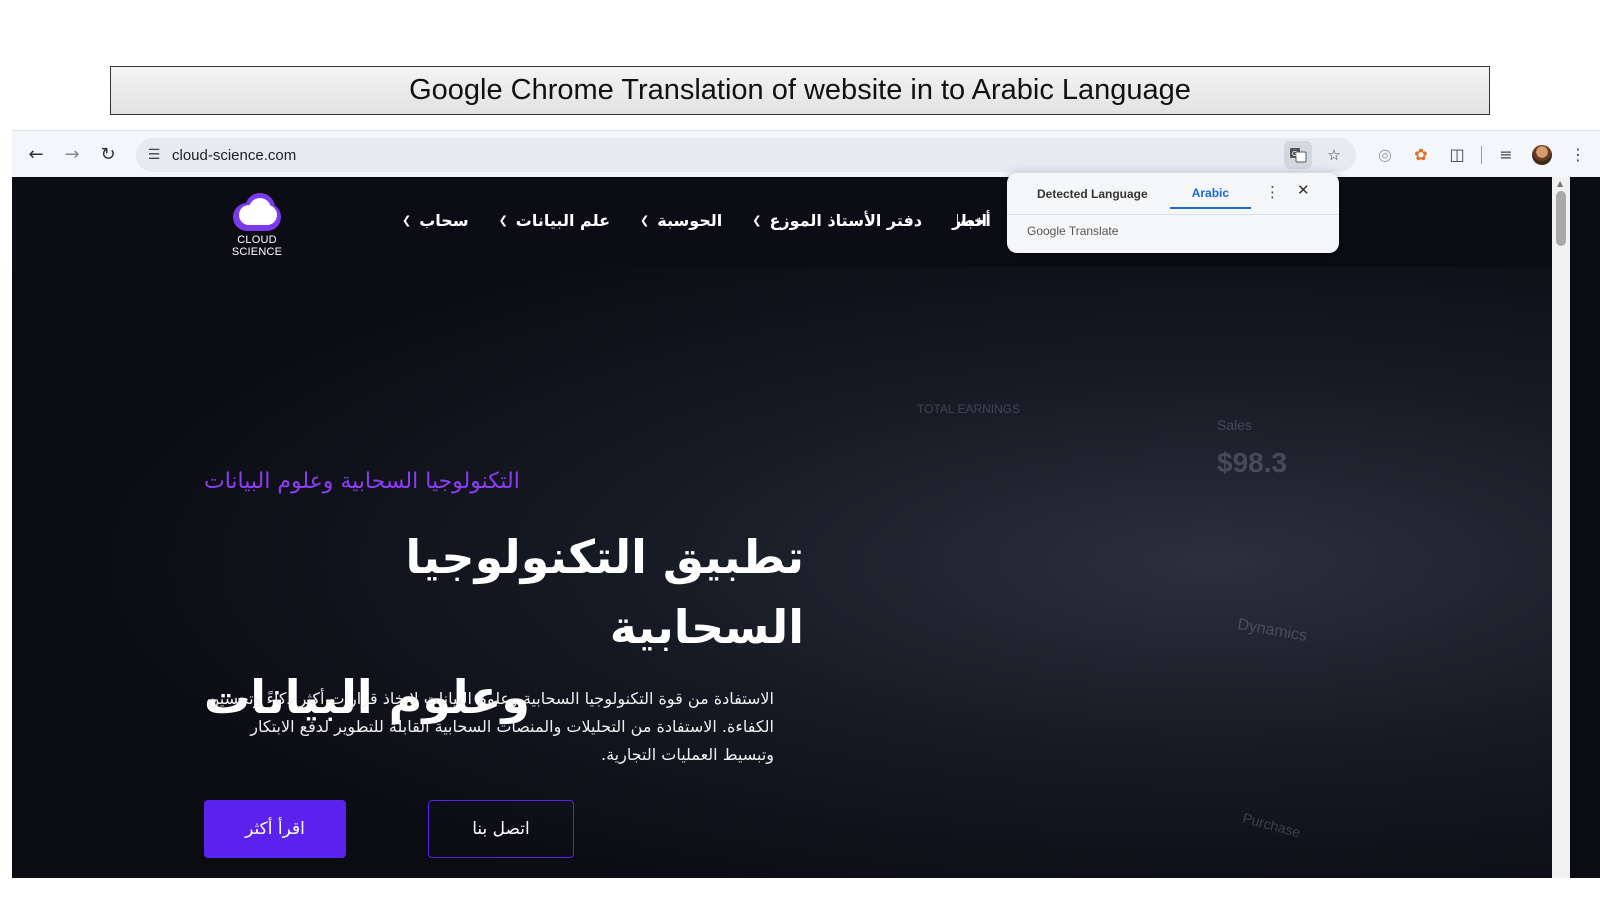  Describe the element at coordinates (1334, 155) in the screenshot. I see `star-icon: ☆` at that location.